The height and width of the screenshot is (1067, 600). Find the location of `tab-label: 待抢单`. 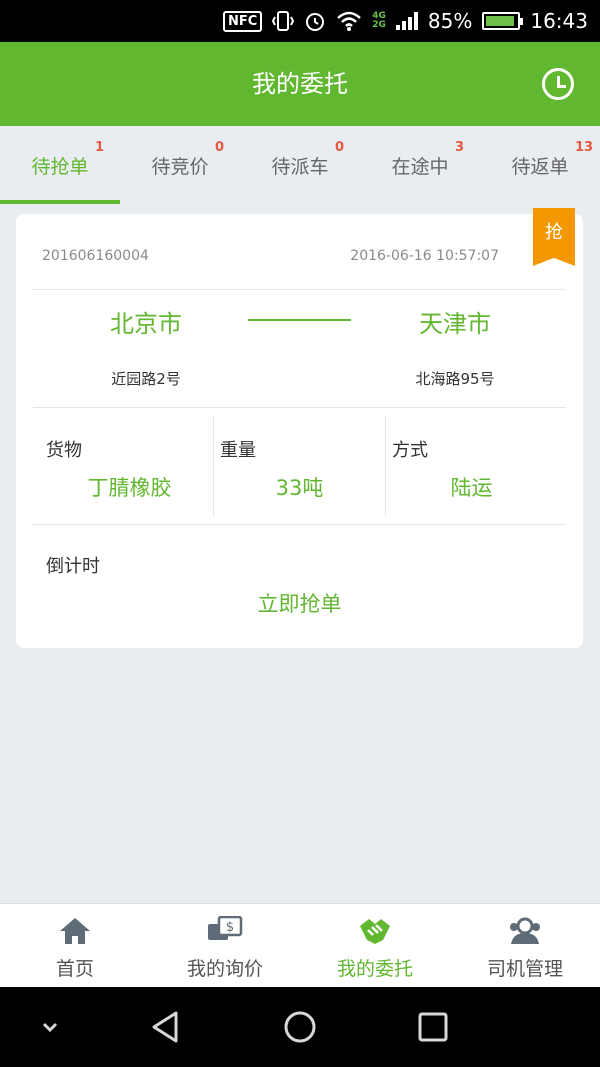

tab-label: 待抢单 is located at coordinates (60, 167).